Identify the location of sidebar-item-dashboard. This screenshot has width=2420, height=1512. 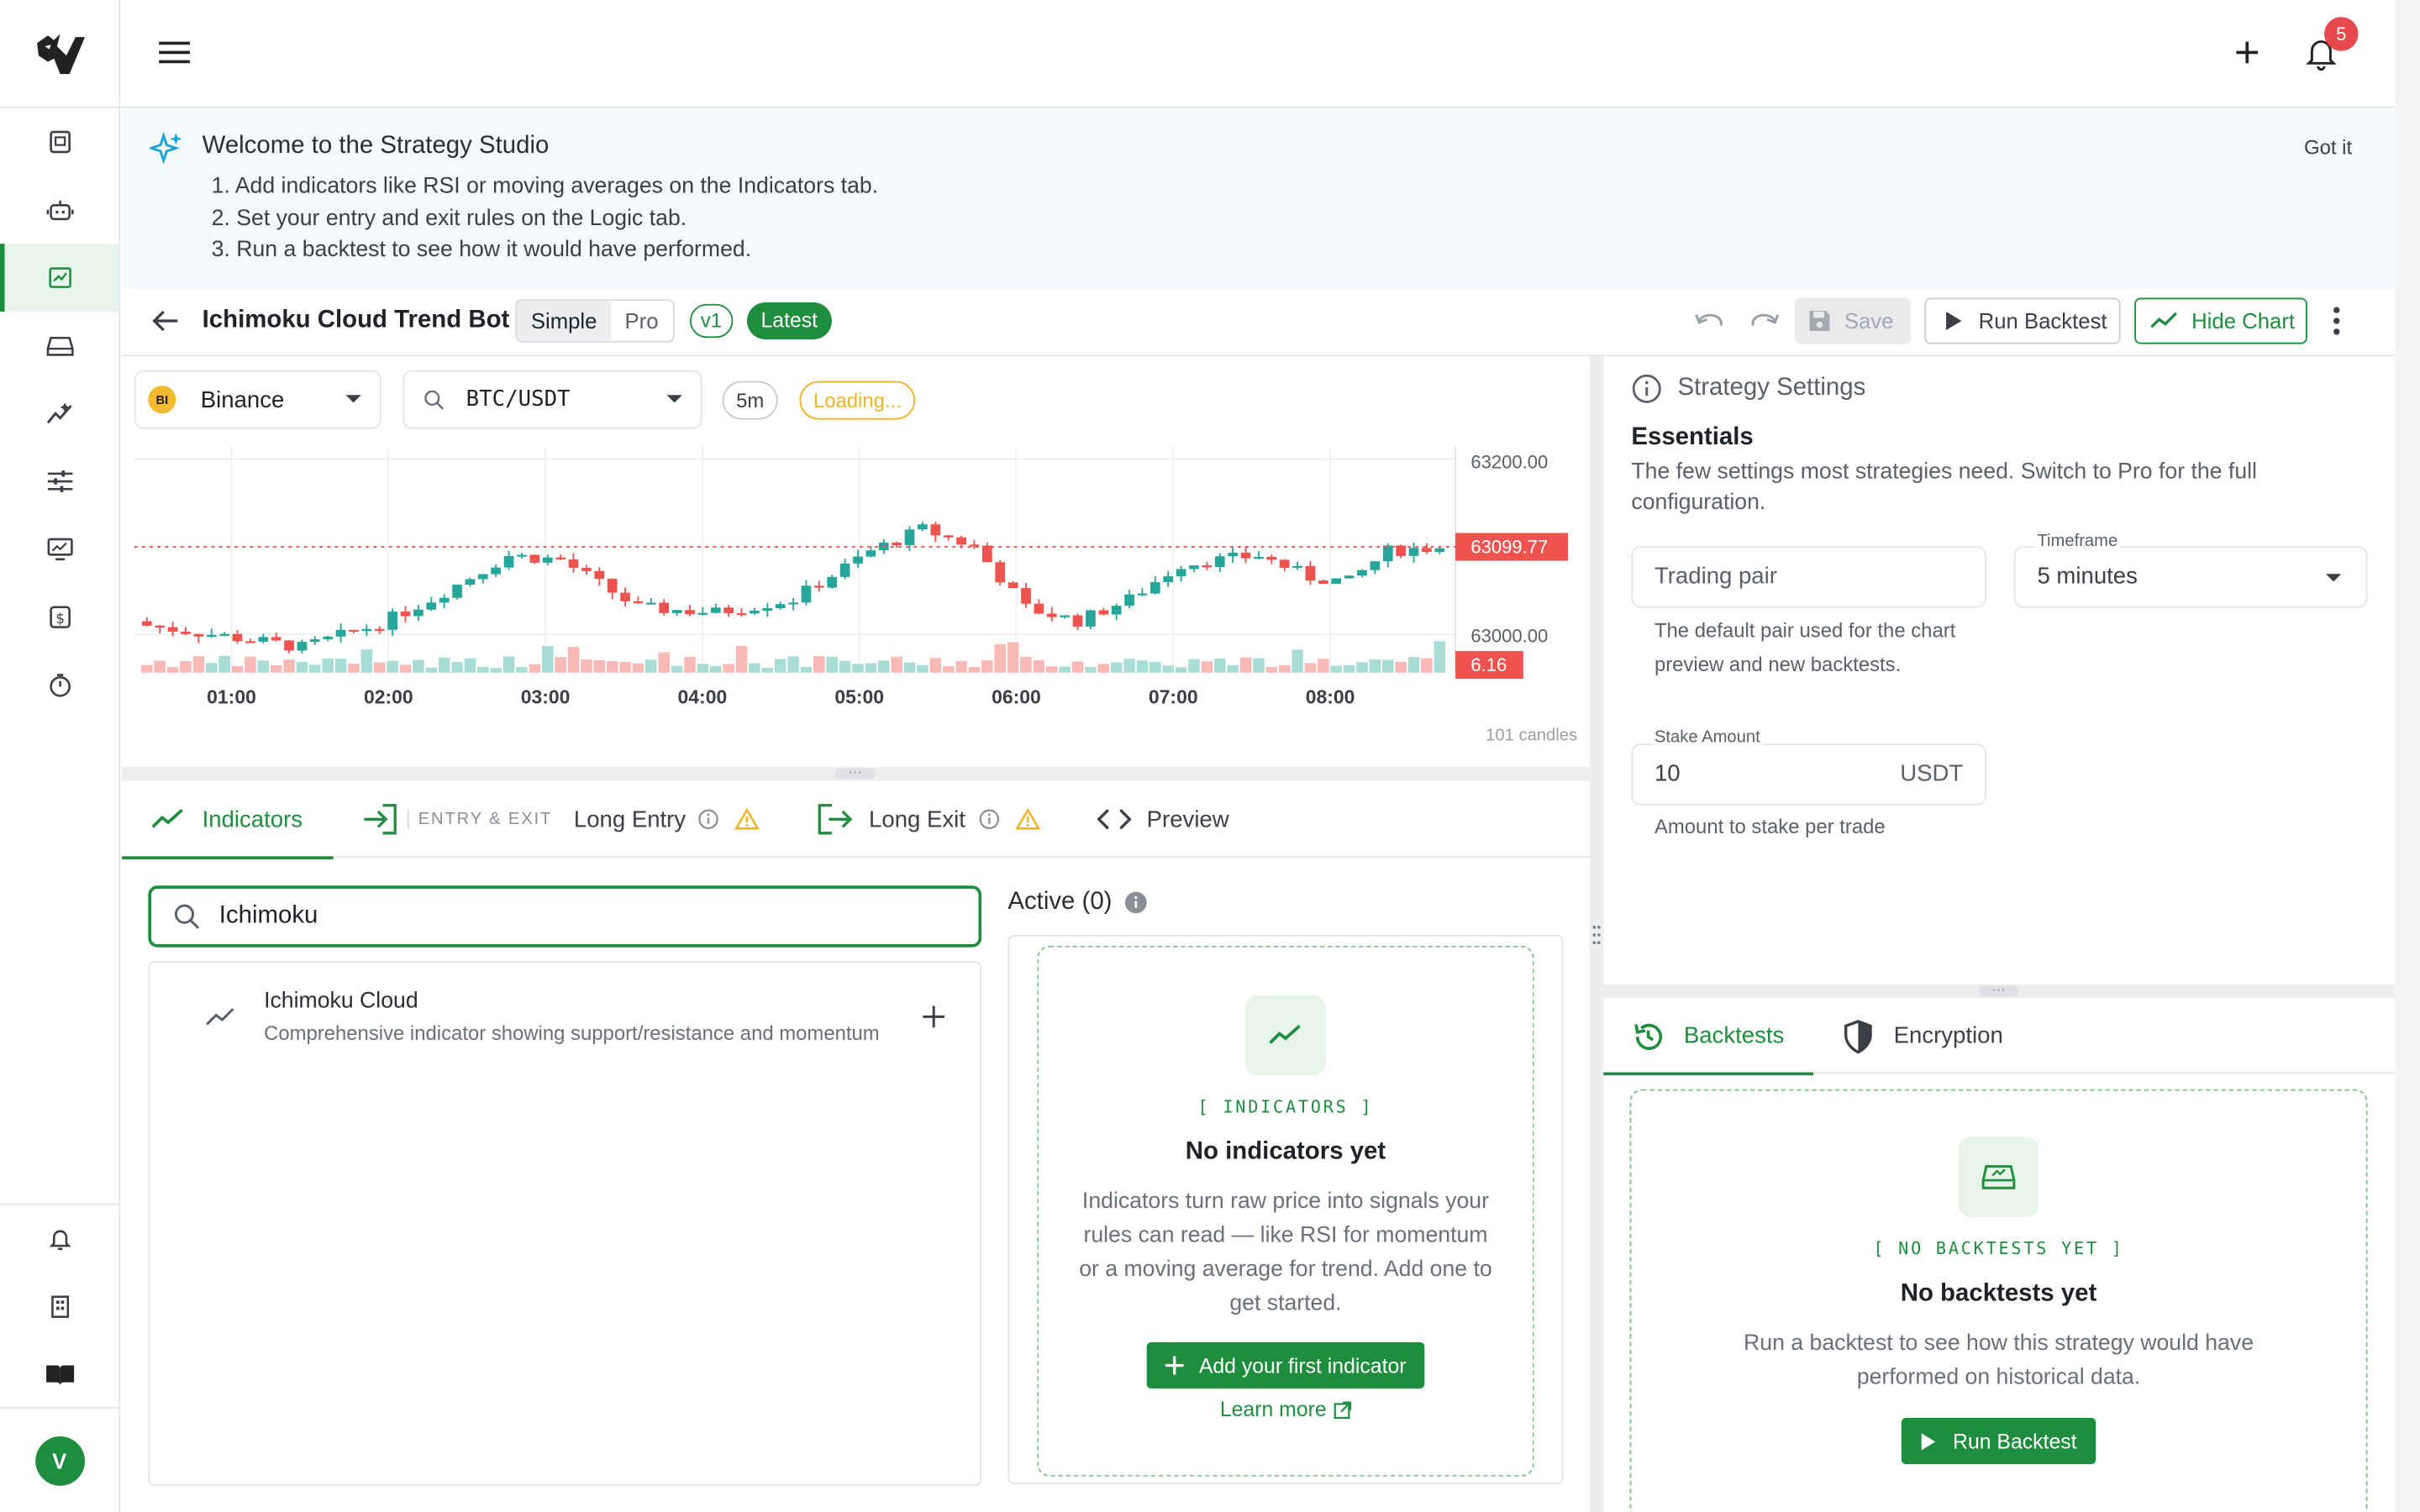
(59, 142).